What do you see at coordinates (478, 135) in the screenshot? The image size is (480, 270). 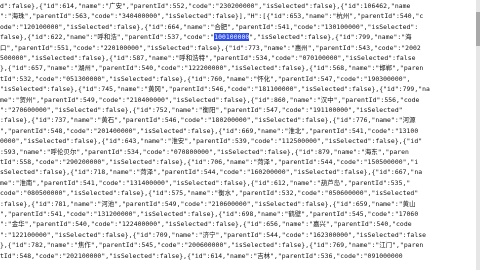 I see `vertical-scrollbar` at bounding box center [478, 135].